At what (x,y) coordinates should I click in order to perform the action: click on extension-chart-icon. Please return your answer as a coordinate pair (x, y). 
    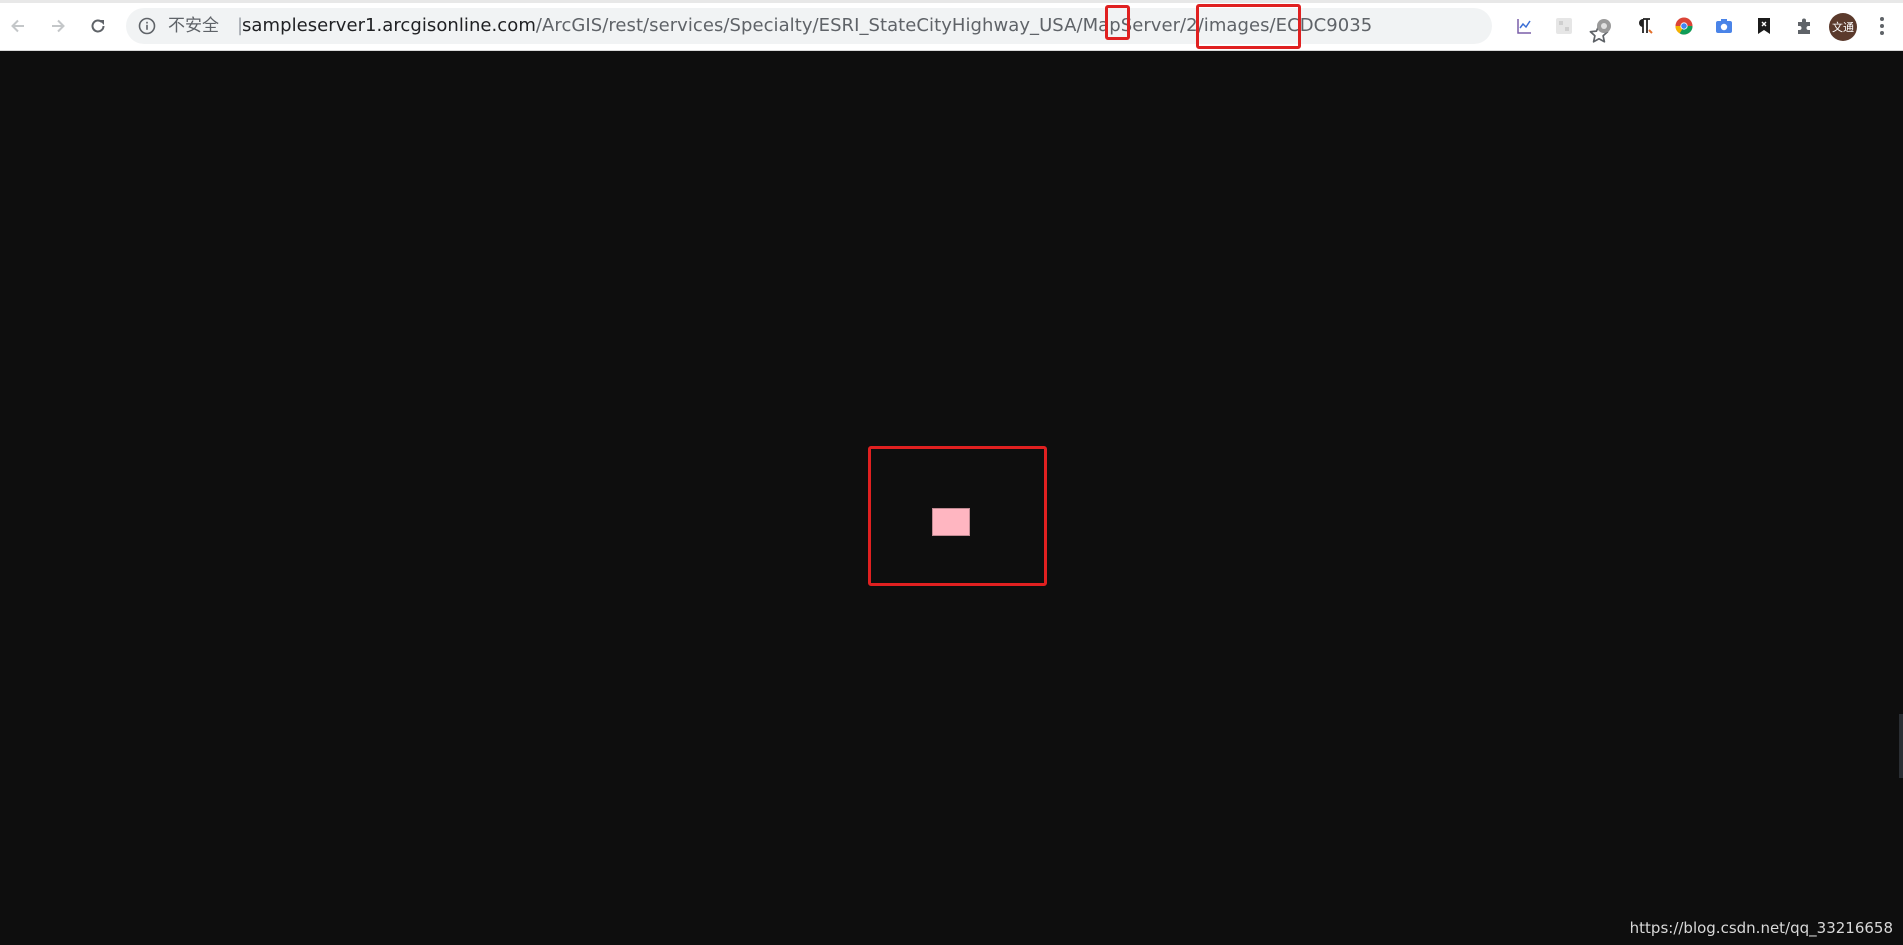
    Looking at the image, I should click on (1524, 26).